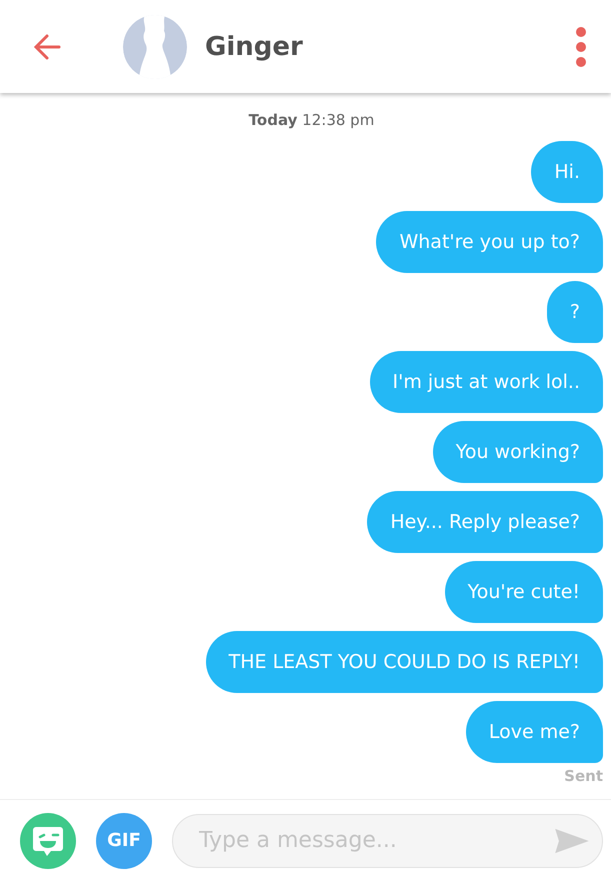 This screenshot has width=611, height=881. Describe the element at coordinates (311, 120) in the screenshot. I see `timestamp: Today 12:38 pm` at that location.